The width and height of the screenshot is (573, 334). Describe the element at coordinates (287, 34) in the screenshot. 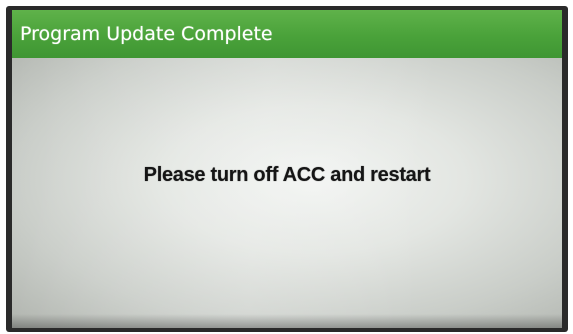

I see `title-bar: Program Update Complete` at that location.